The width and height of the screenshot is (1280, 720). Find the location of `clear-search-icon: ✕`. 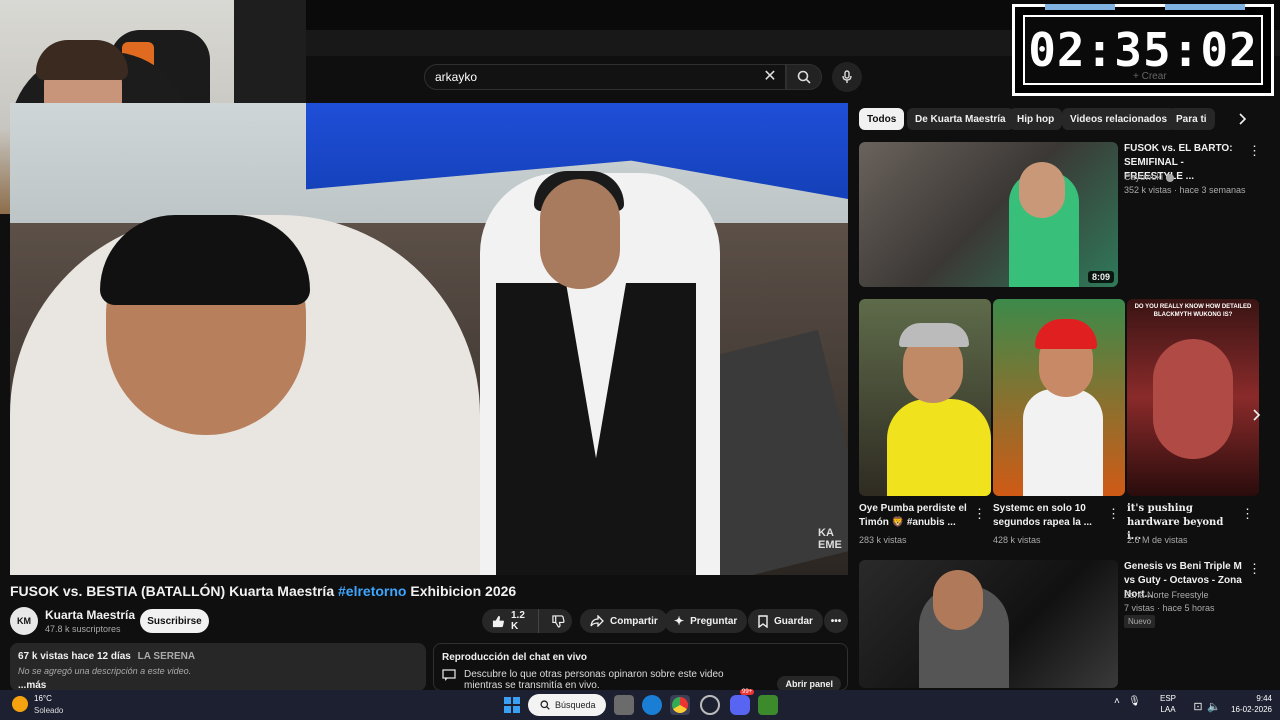

clear-search-icon: ✕ is located at coordinates (770, 76).